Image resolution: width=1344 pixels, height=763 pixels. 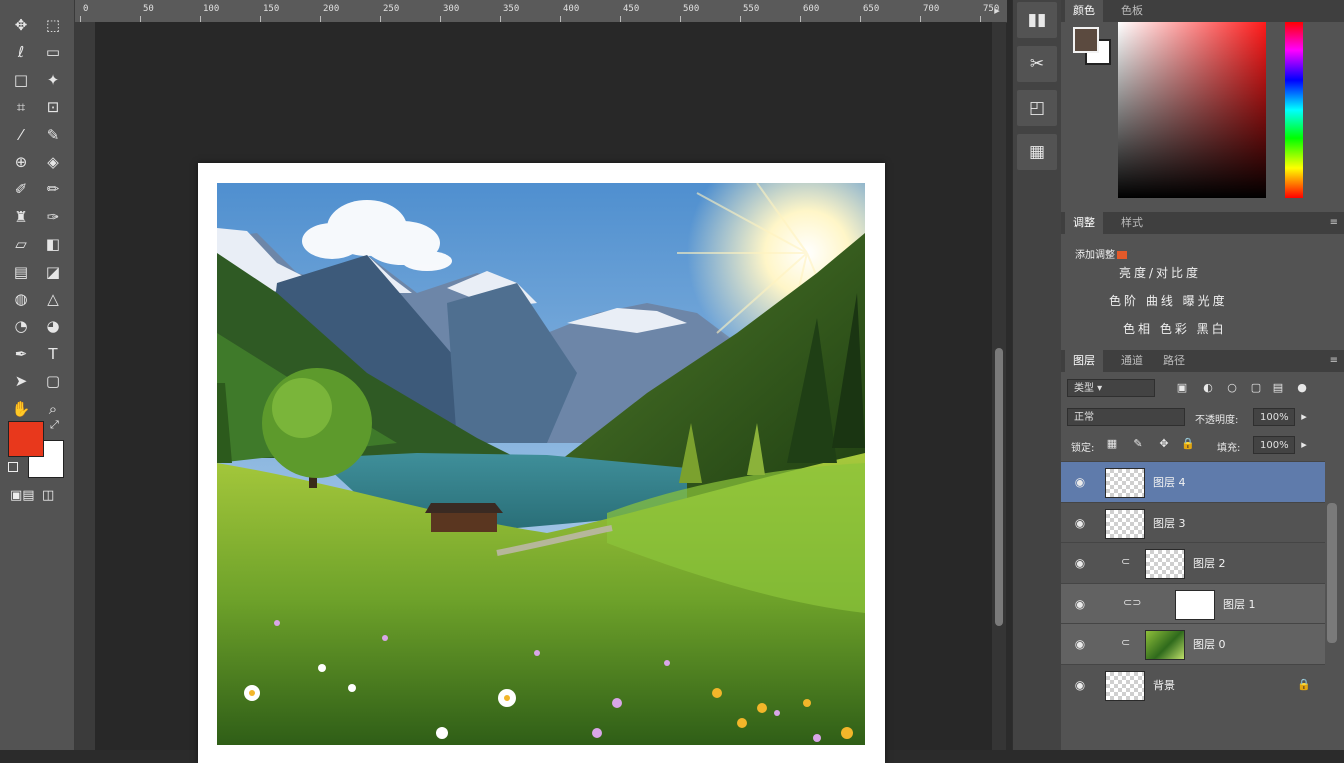 I want to click on foreground-color-swatch, so click(x=26, y=439).